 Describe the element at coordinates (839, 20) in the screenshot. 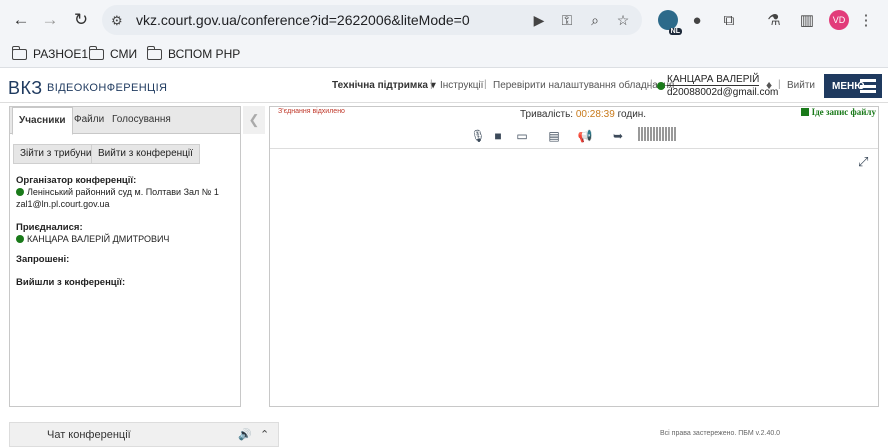

I see `profile-avatar: VD` at that location.